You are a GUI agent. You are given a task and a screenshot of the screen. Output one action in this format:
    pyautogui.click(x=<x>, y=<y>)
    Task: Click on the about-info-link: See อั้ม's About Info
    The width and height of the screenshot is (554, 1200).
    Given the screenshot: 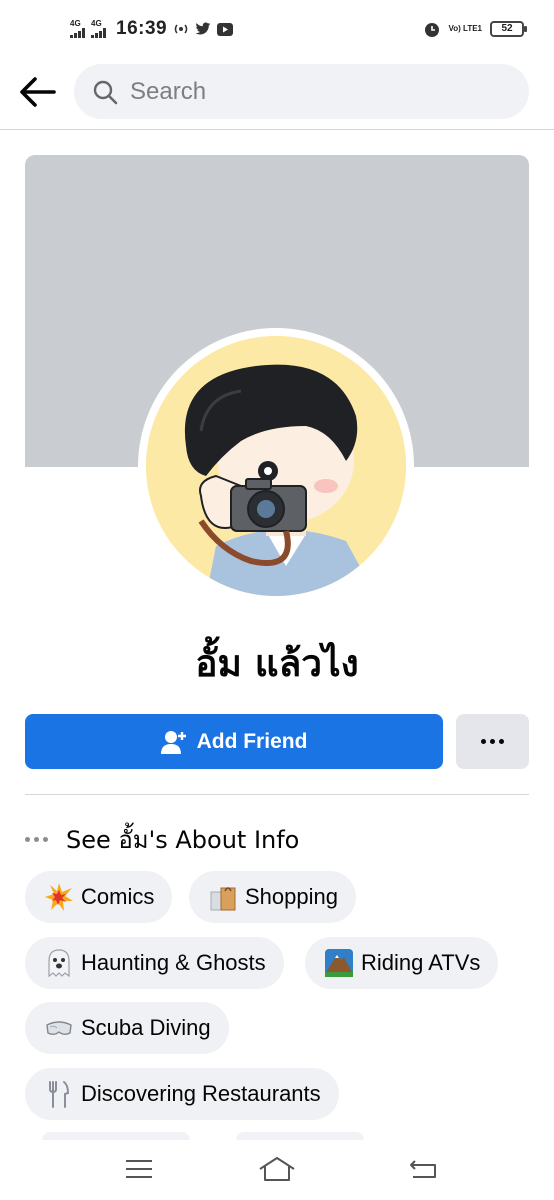 What is the action you would take?
    pyautogui.click(x=162, y=839)
    